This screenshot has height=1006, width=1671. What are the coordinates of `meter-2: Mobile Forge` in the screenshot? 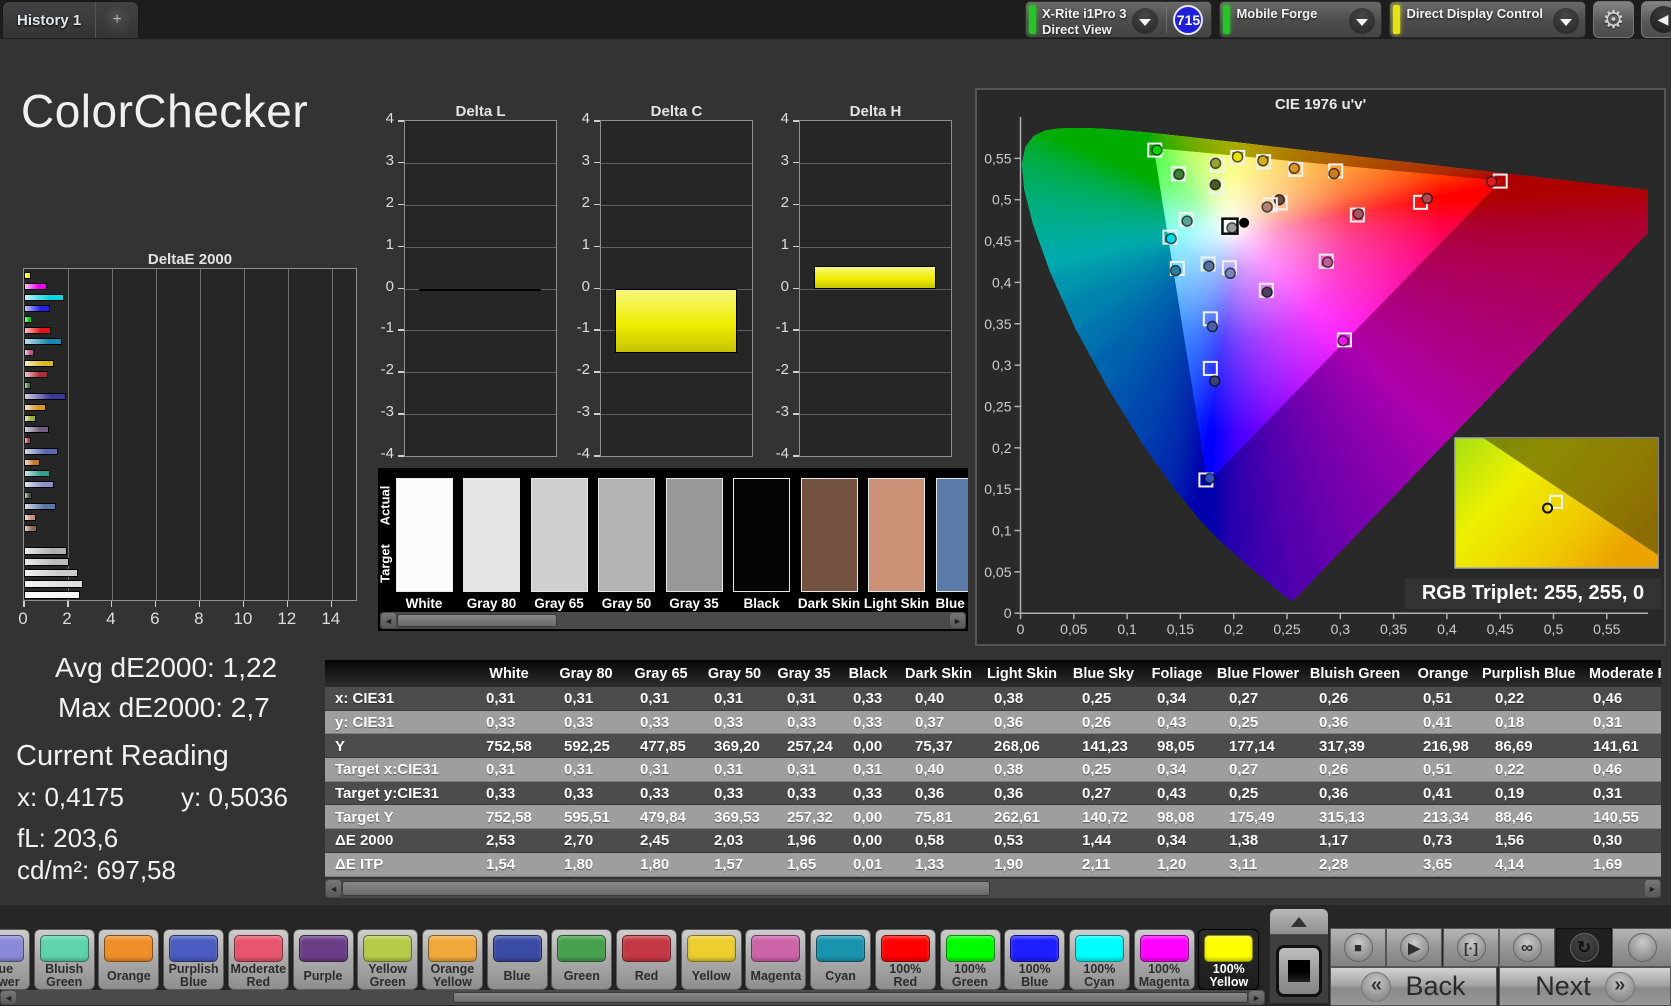 It's located at (1301, 19).